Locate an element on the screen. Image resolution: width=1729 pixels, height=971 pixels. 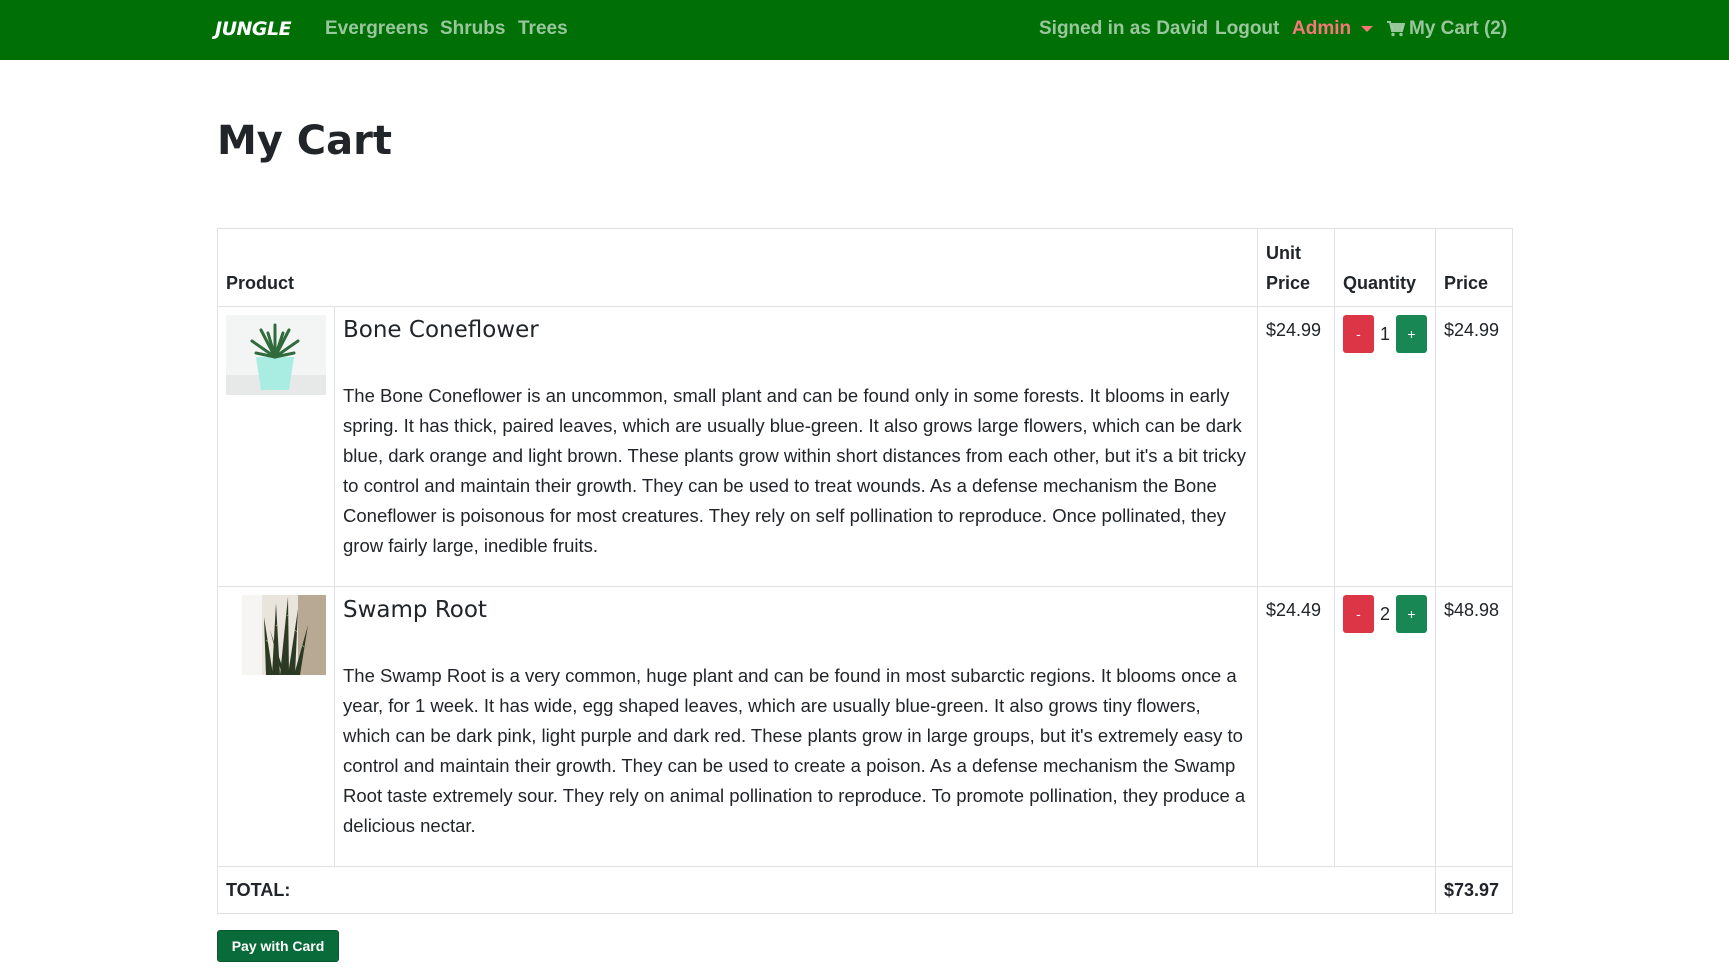
snake-plant-icon is located at coordinates (284, 635).